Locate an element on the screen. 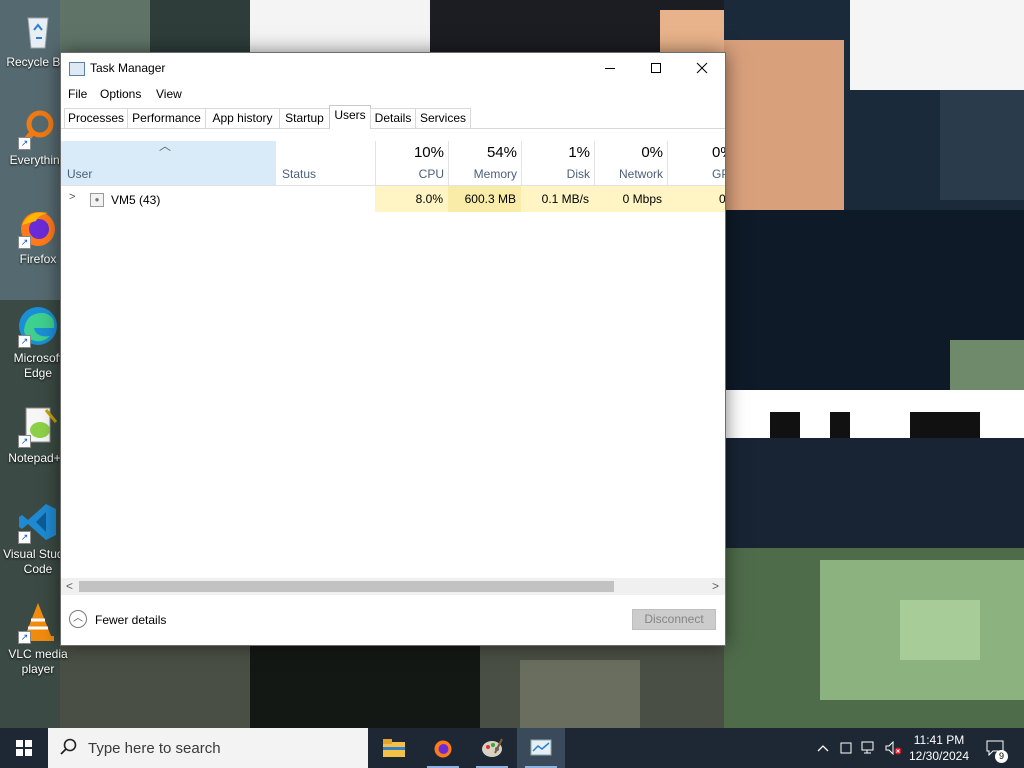 The width and height of the screenshot is (1024, 768). scroll-left-icon: < is located at coordinates (69, 586).